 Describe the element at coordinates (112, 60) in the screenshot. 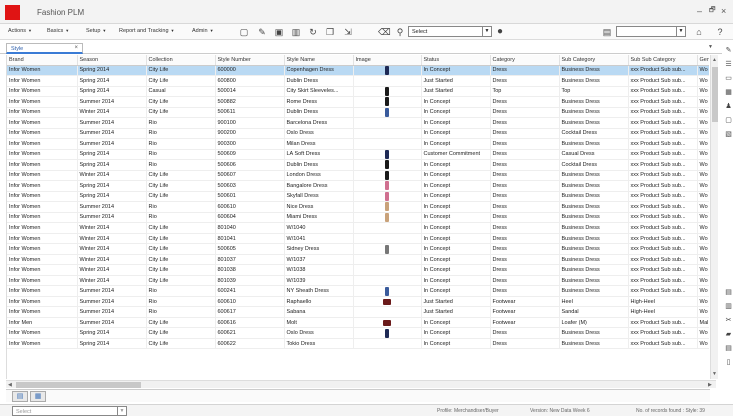

I see `column-header-season: Season` at that location.